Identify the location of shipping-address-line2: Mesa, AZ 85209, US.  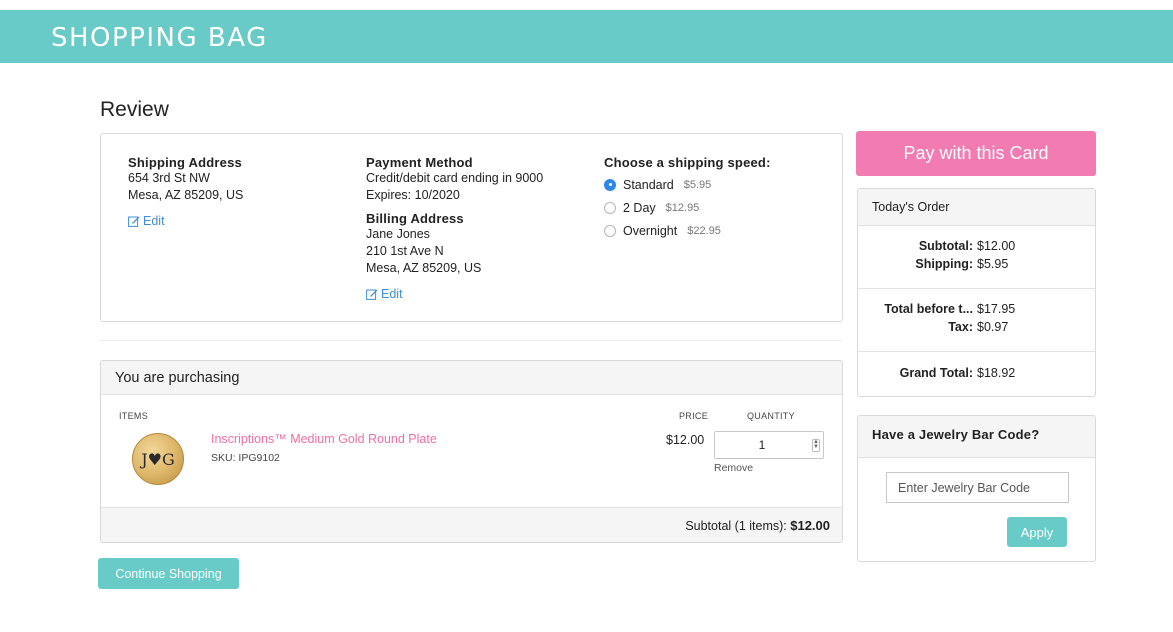
(186, 195).